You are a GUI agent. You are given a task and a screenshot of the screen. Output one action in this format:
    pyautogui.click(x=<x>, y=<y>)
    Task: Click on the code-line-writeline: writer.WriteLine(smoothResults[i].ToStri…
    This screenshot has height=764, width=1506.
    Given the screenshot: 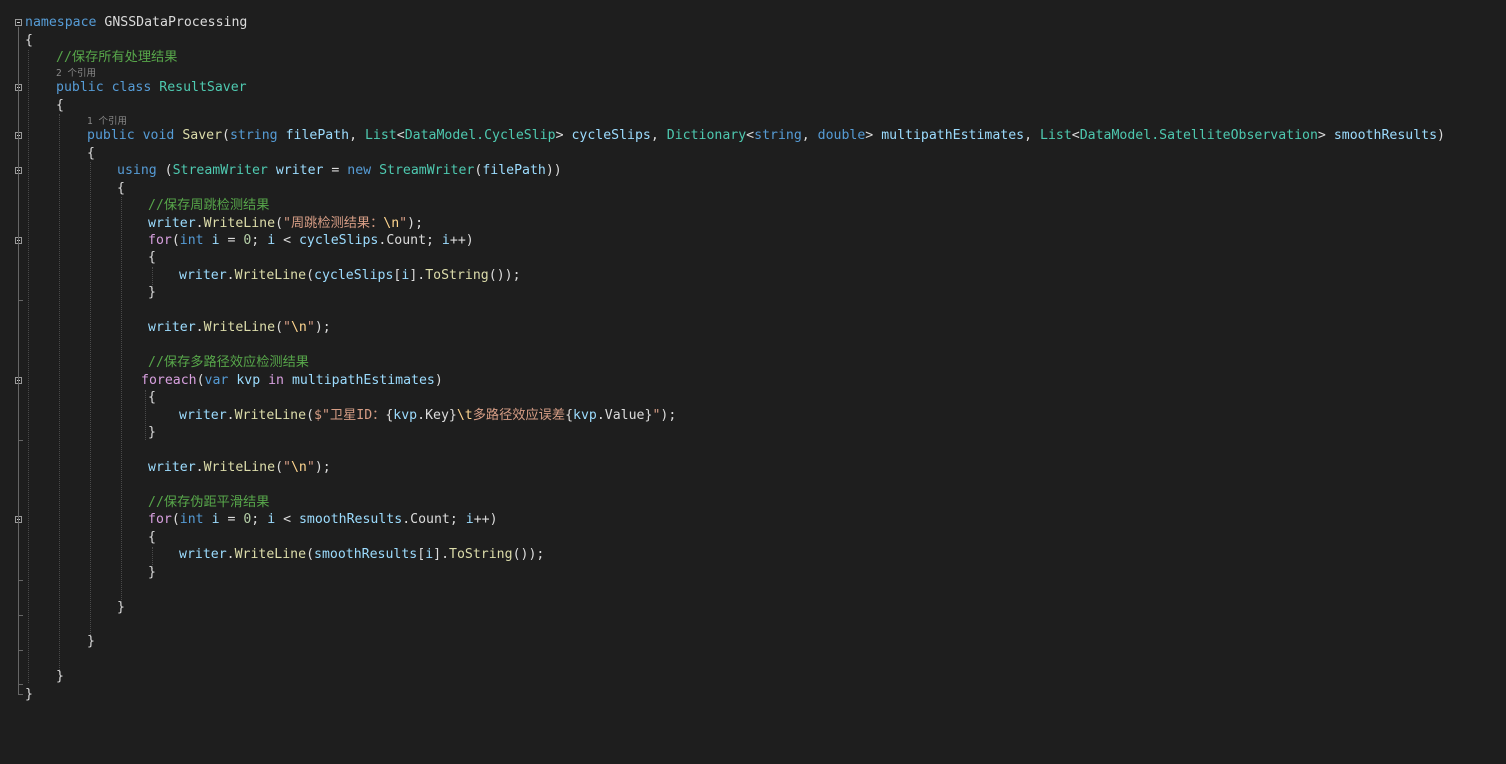 What is the action you would take?
    pyautogui.click(x=361, y=555)
    